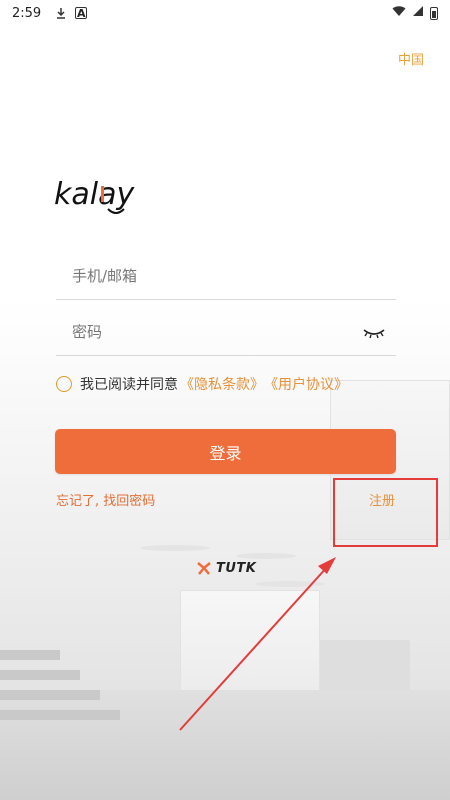  I want to click on signal-icon, so click(418, 13).